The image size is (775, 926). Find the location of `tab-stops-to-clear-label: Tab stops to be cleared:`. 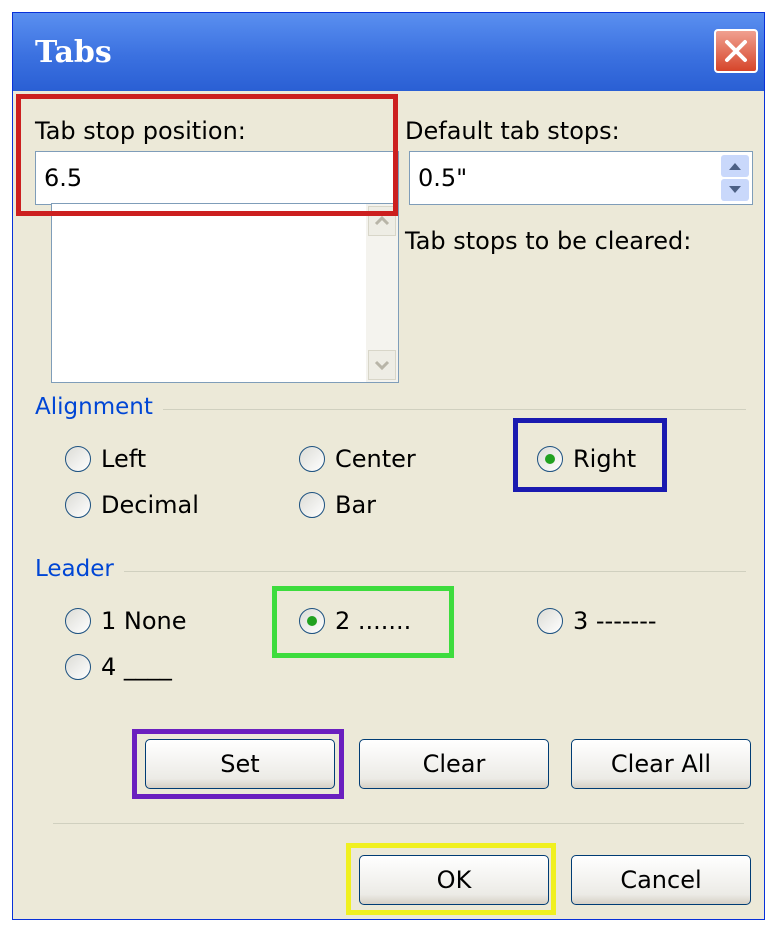

tab-stops-to-clear-label: Tab stops to be cleared: is located at coordinates (548, 241).